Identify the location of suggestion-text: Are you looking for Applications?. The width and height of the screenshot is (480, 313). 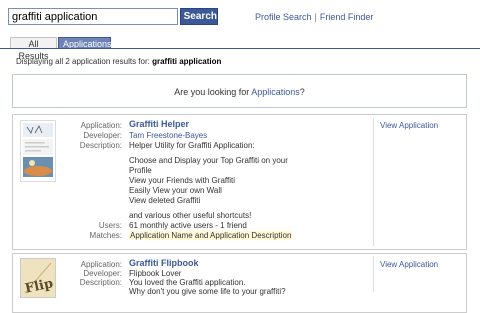
(239, 92).